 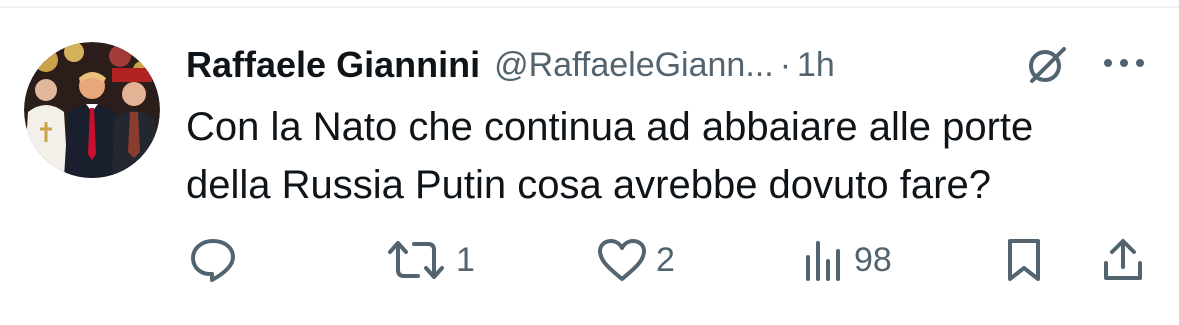 I want to click on grok-icon, so click(x=1047, y=65).